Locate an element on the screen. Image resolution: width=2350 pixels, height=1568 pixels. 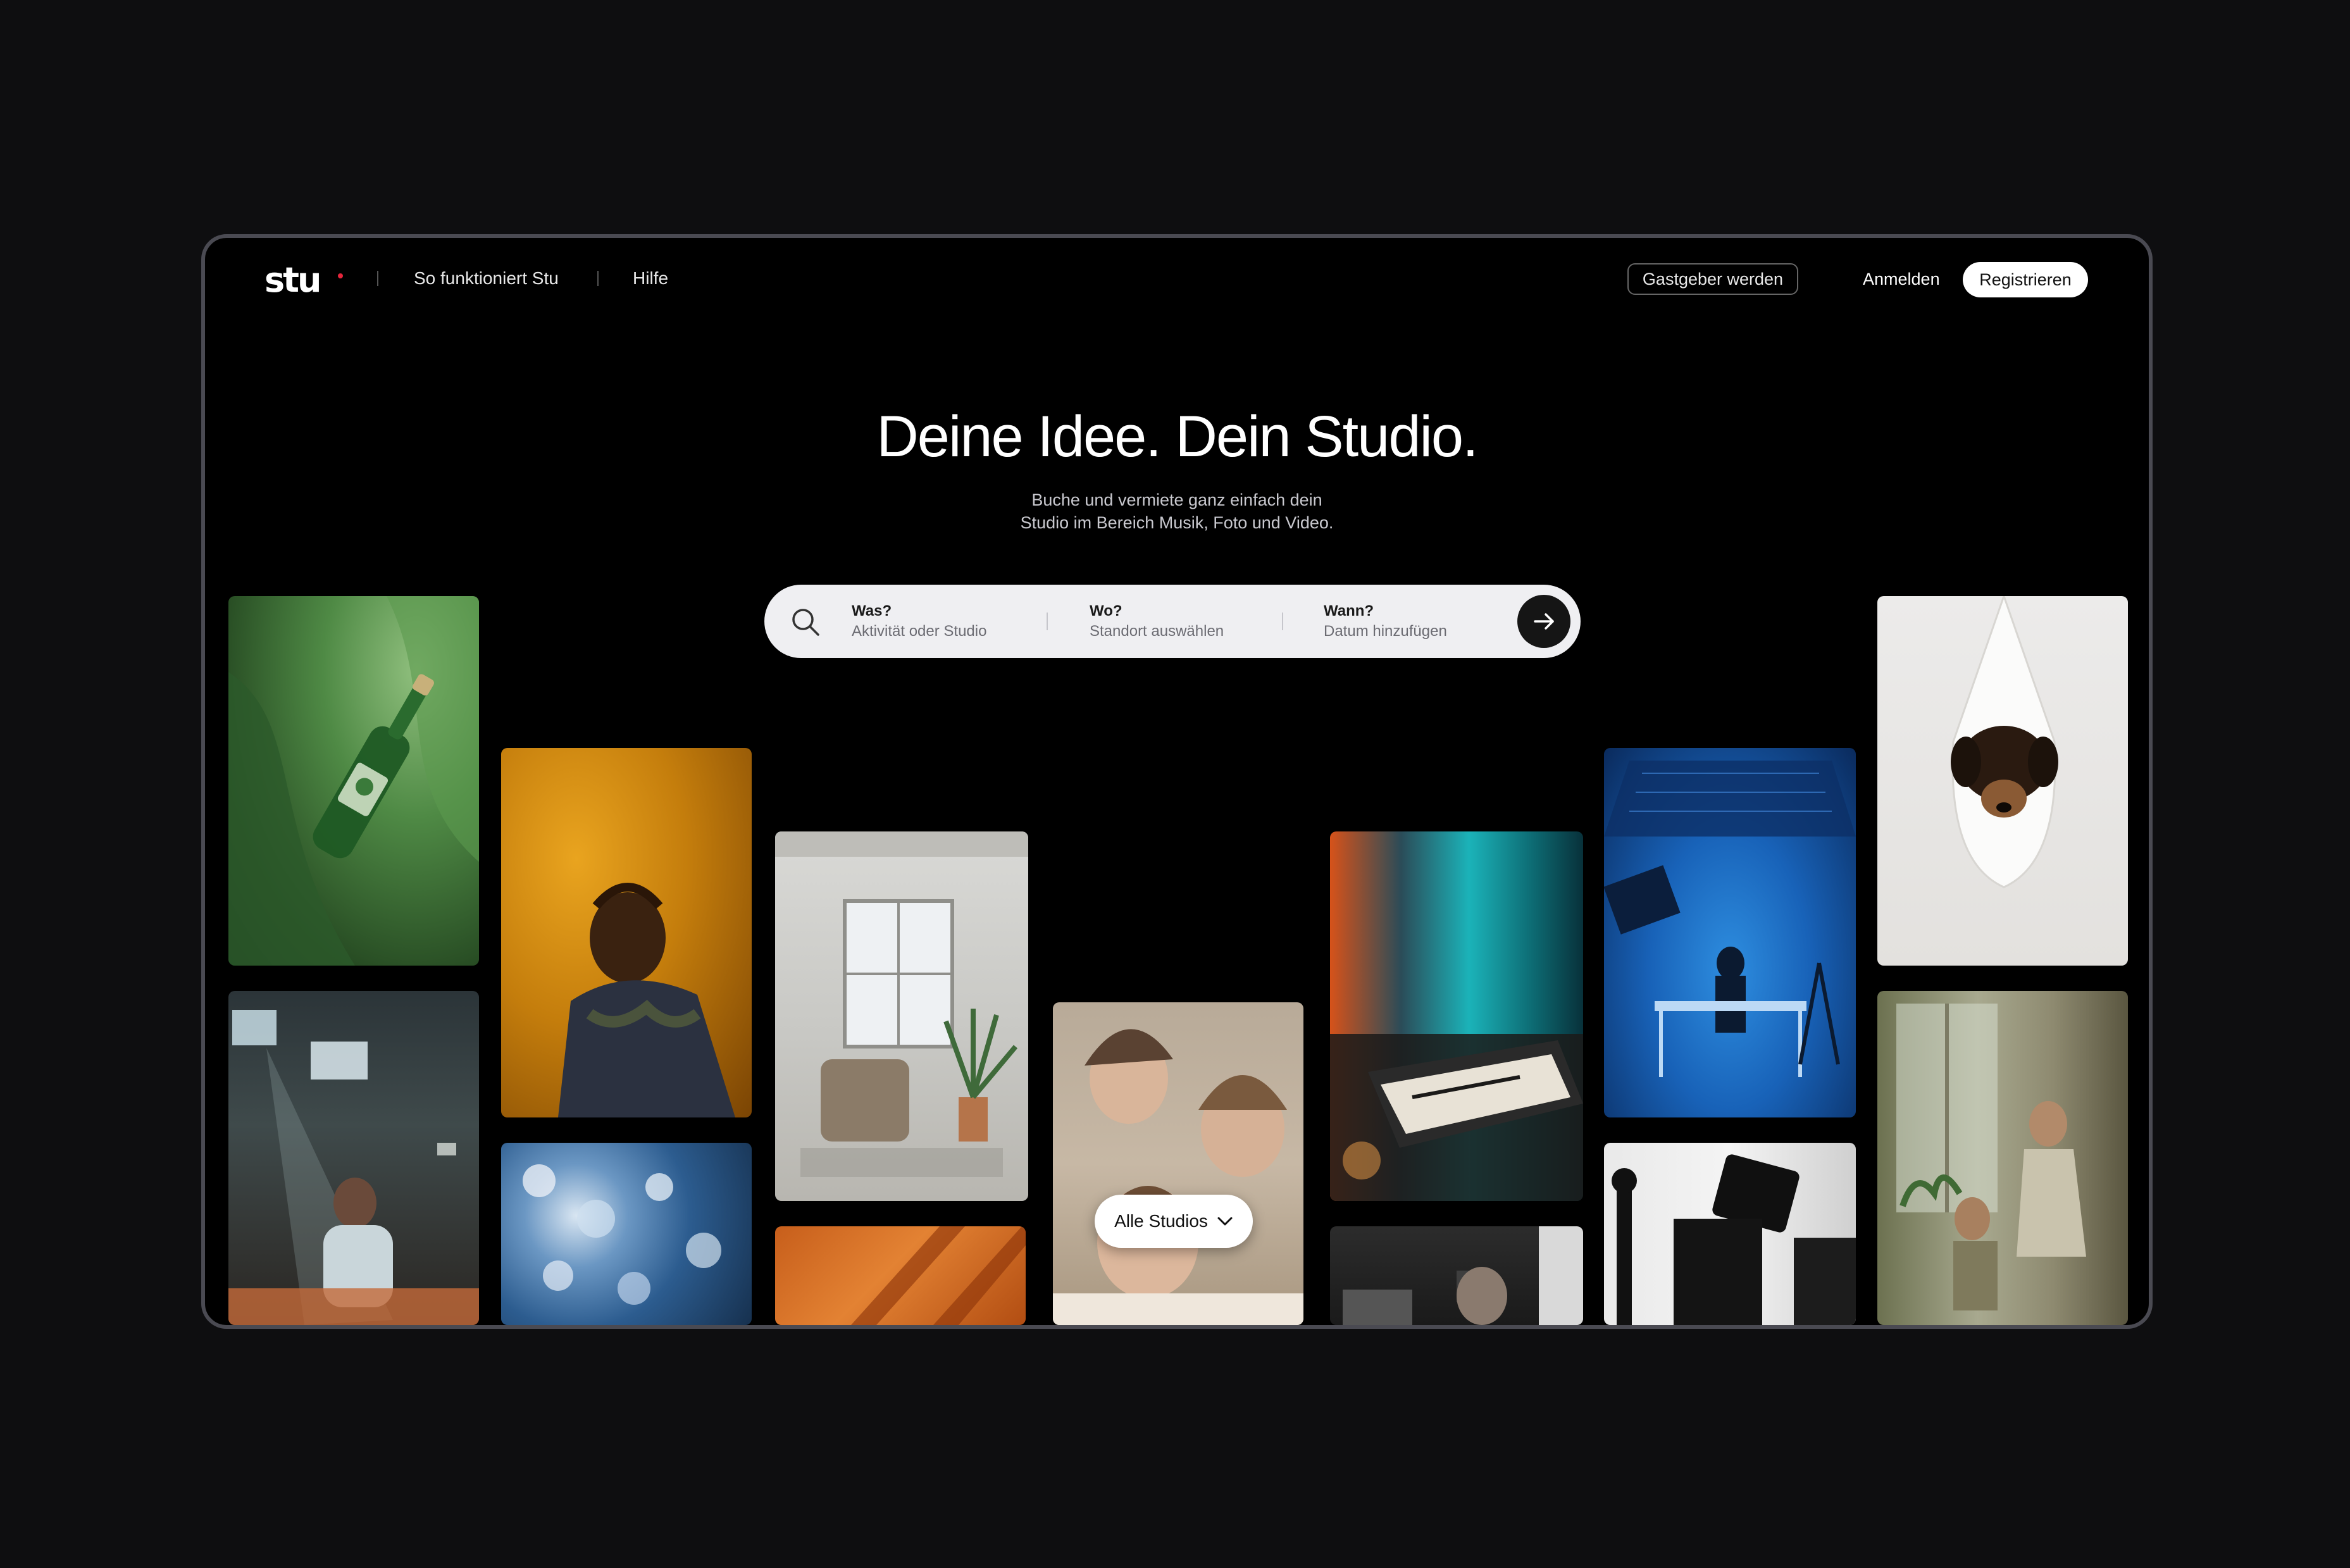
women-portrait-photo is located at coordinates (1178, 1163).